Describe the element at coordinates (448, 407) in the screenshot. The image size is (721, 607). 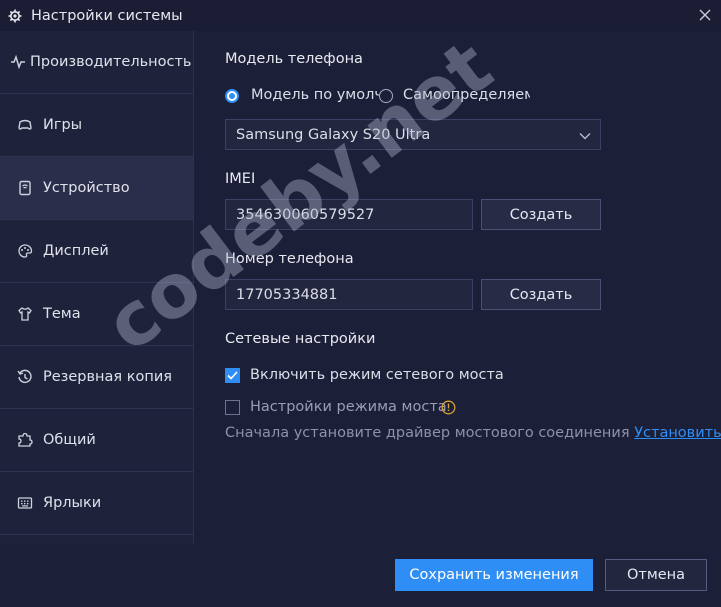
I see `info-icon` at that location.